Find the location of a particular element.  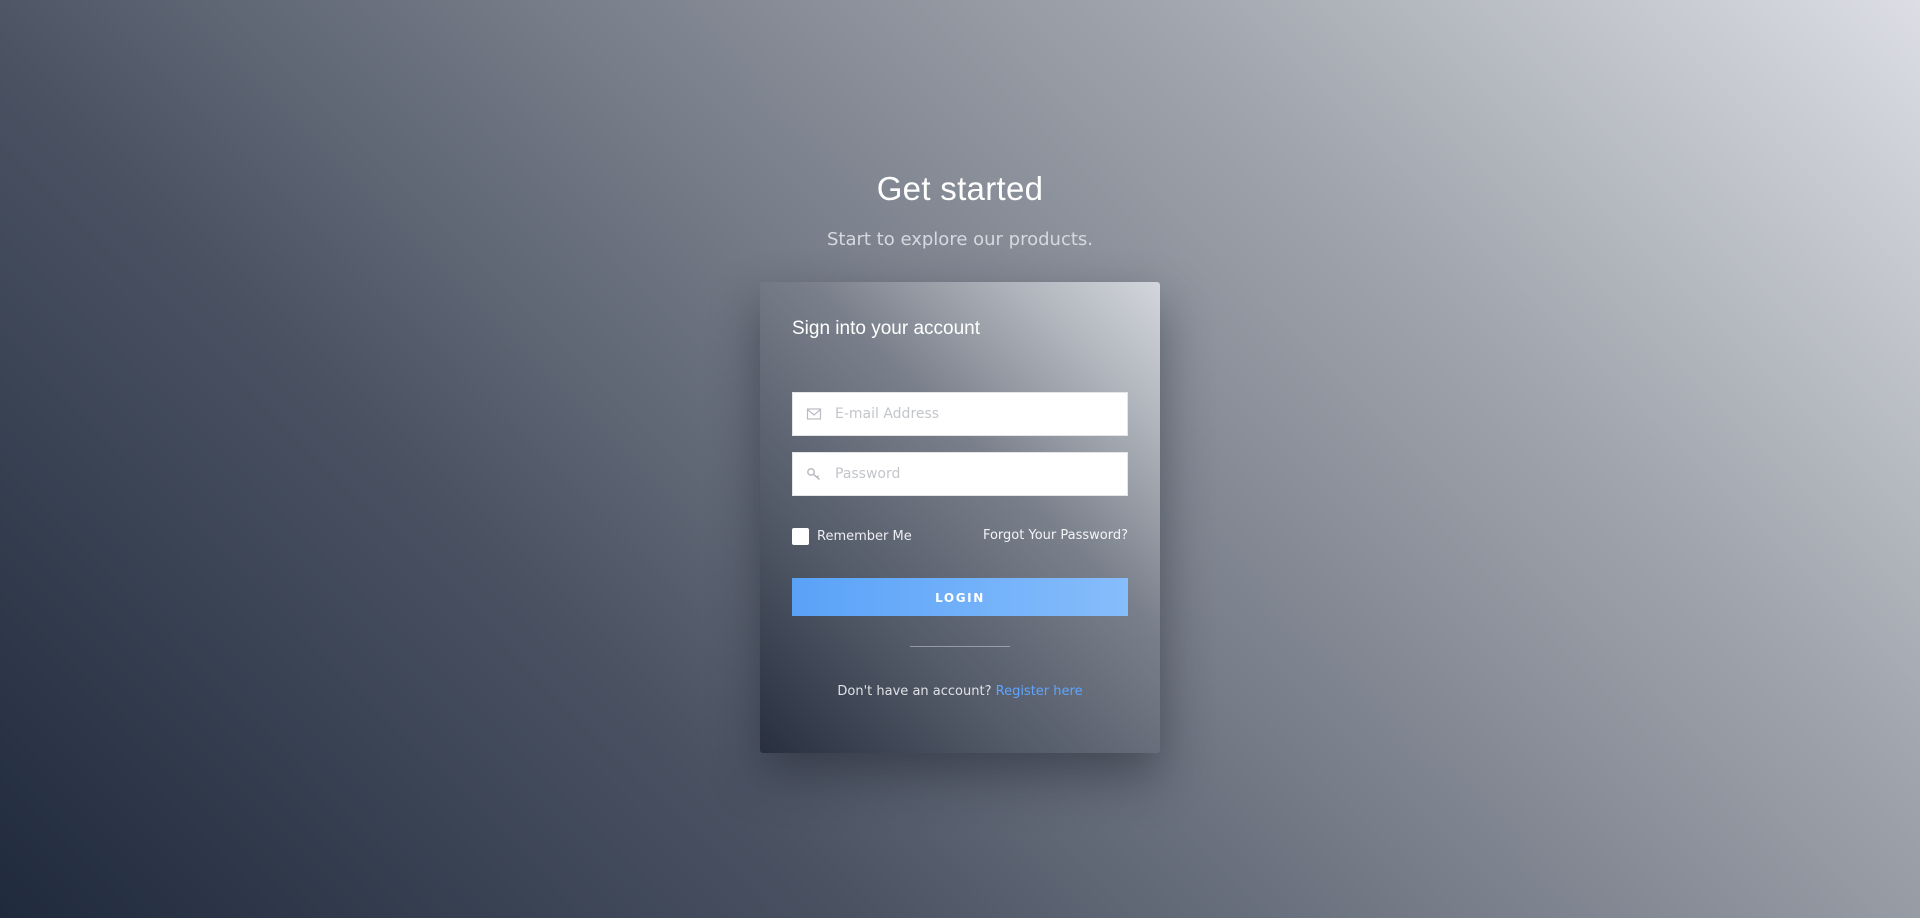

email-input is located at coordinates (977, 414).